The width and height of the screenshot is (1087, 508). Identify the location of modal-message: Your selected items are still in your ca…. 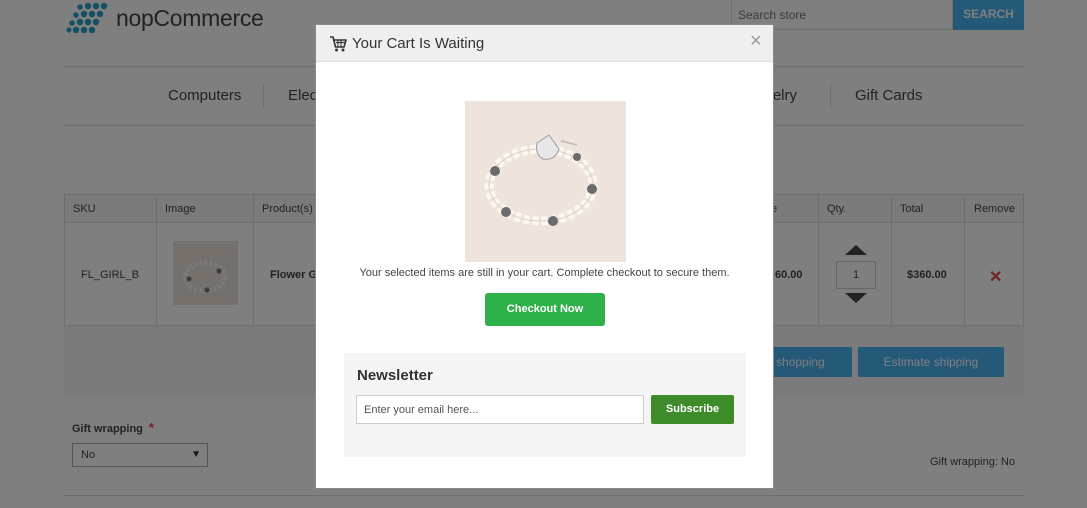
(544, 273).